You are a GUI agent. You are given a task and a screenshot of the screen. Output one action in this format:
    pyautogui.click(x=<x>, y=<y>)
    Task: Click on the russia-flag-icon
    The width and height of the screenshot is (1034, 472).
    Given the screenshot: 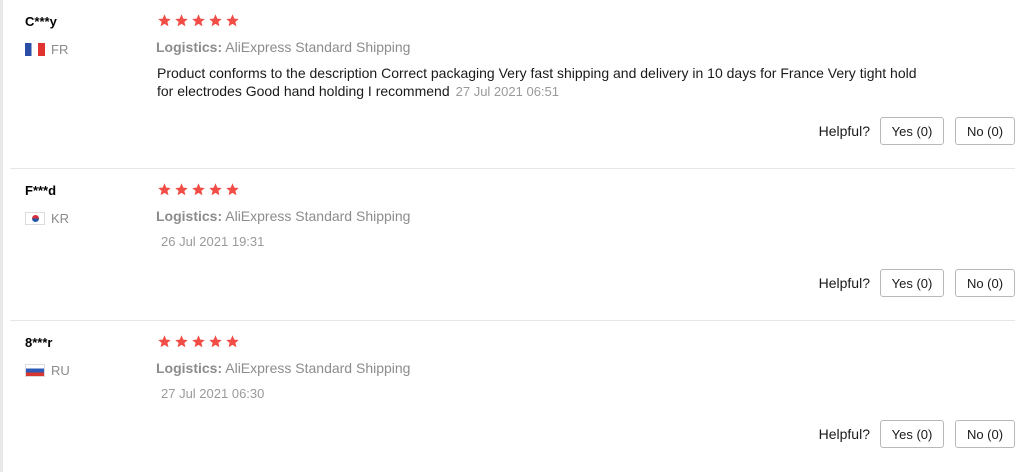 What is the action you would take?
    pyautogui.click(x=35, y=370)
    